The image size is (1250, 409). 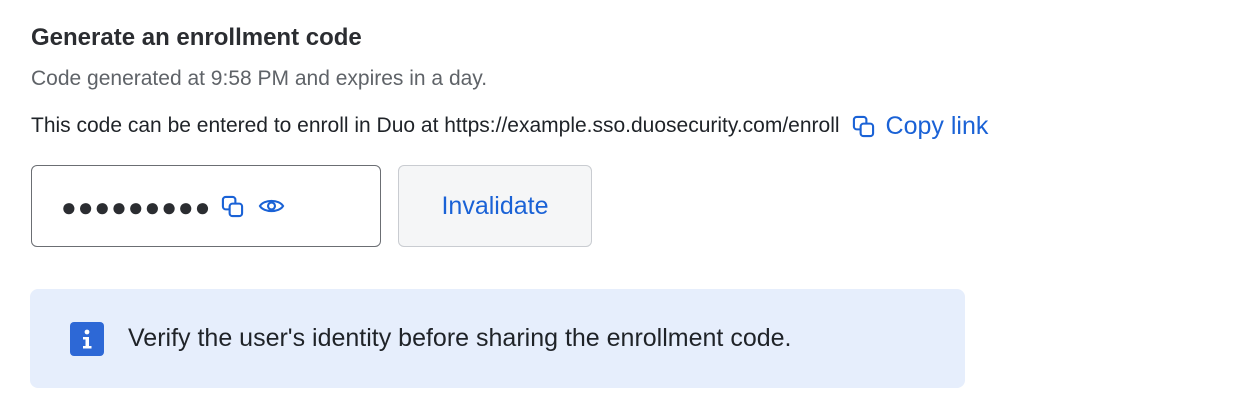 I want to click on invalidate-button: Invalidate, so click(x=495, y=206).